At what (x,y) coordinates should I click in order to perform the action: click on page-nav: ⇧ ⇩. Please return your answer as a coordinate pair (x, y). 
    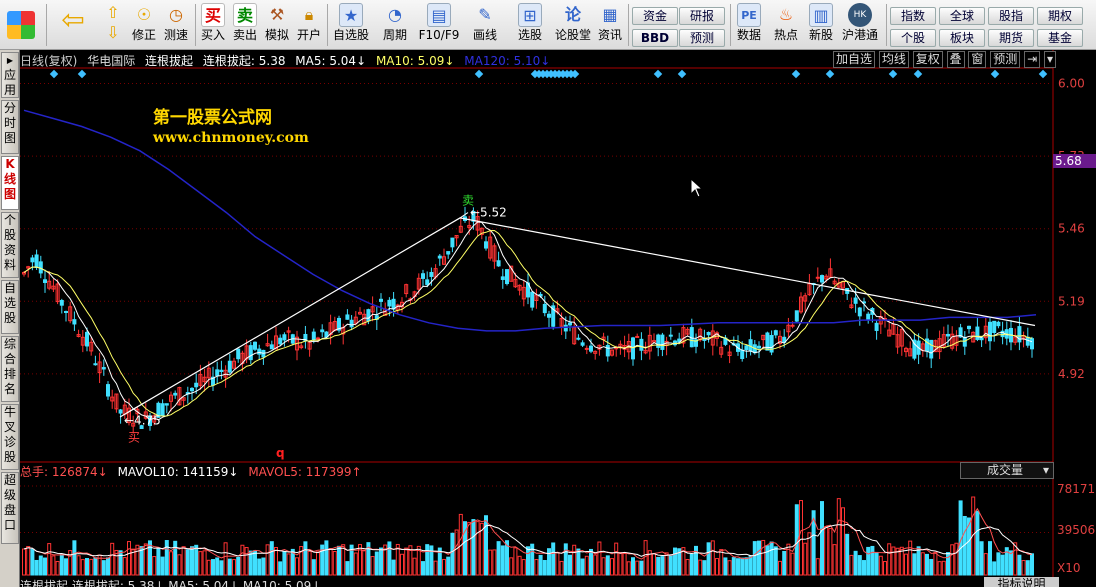
    Looking at the image, I should click on (113, 23).